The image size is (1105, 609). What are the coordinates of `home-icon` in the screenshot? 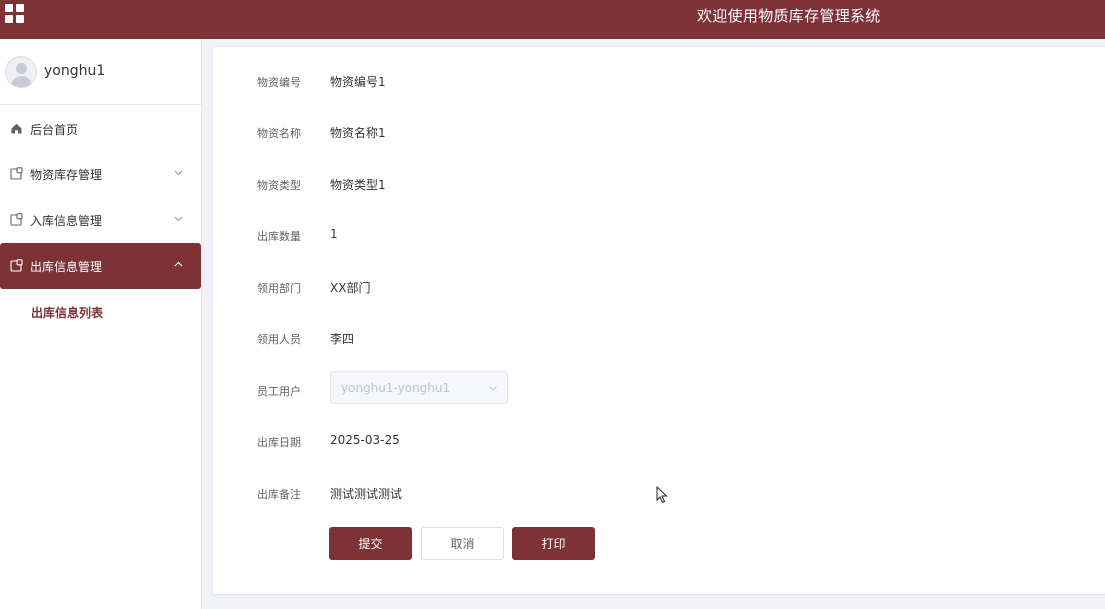 It's located at (16, 128).